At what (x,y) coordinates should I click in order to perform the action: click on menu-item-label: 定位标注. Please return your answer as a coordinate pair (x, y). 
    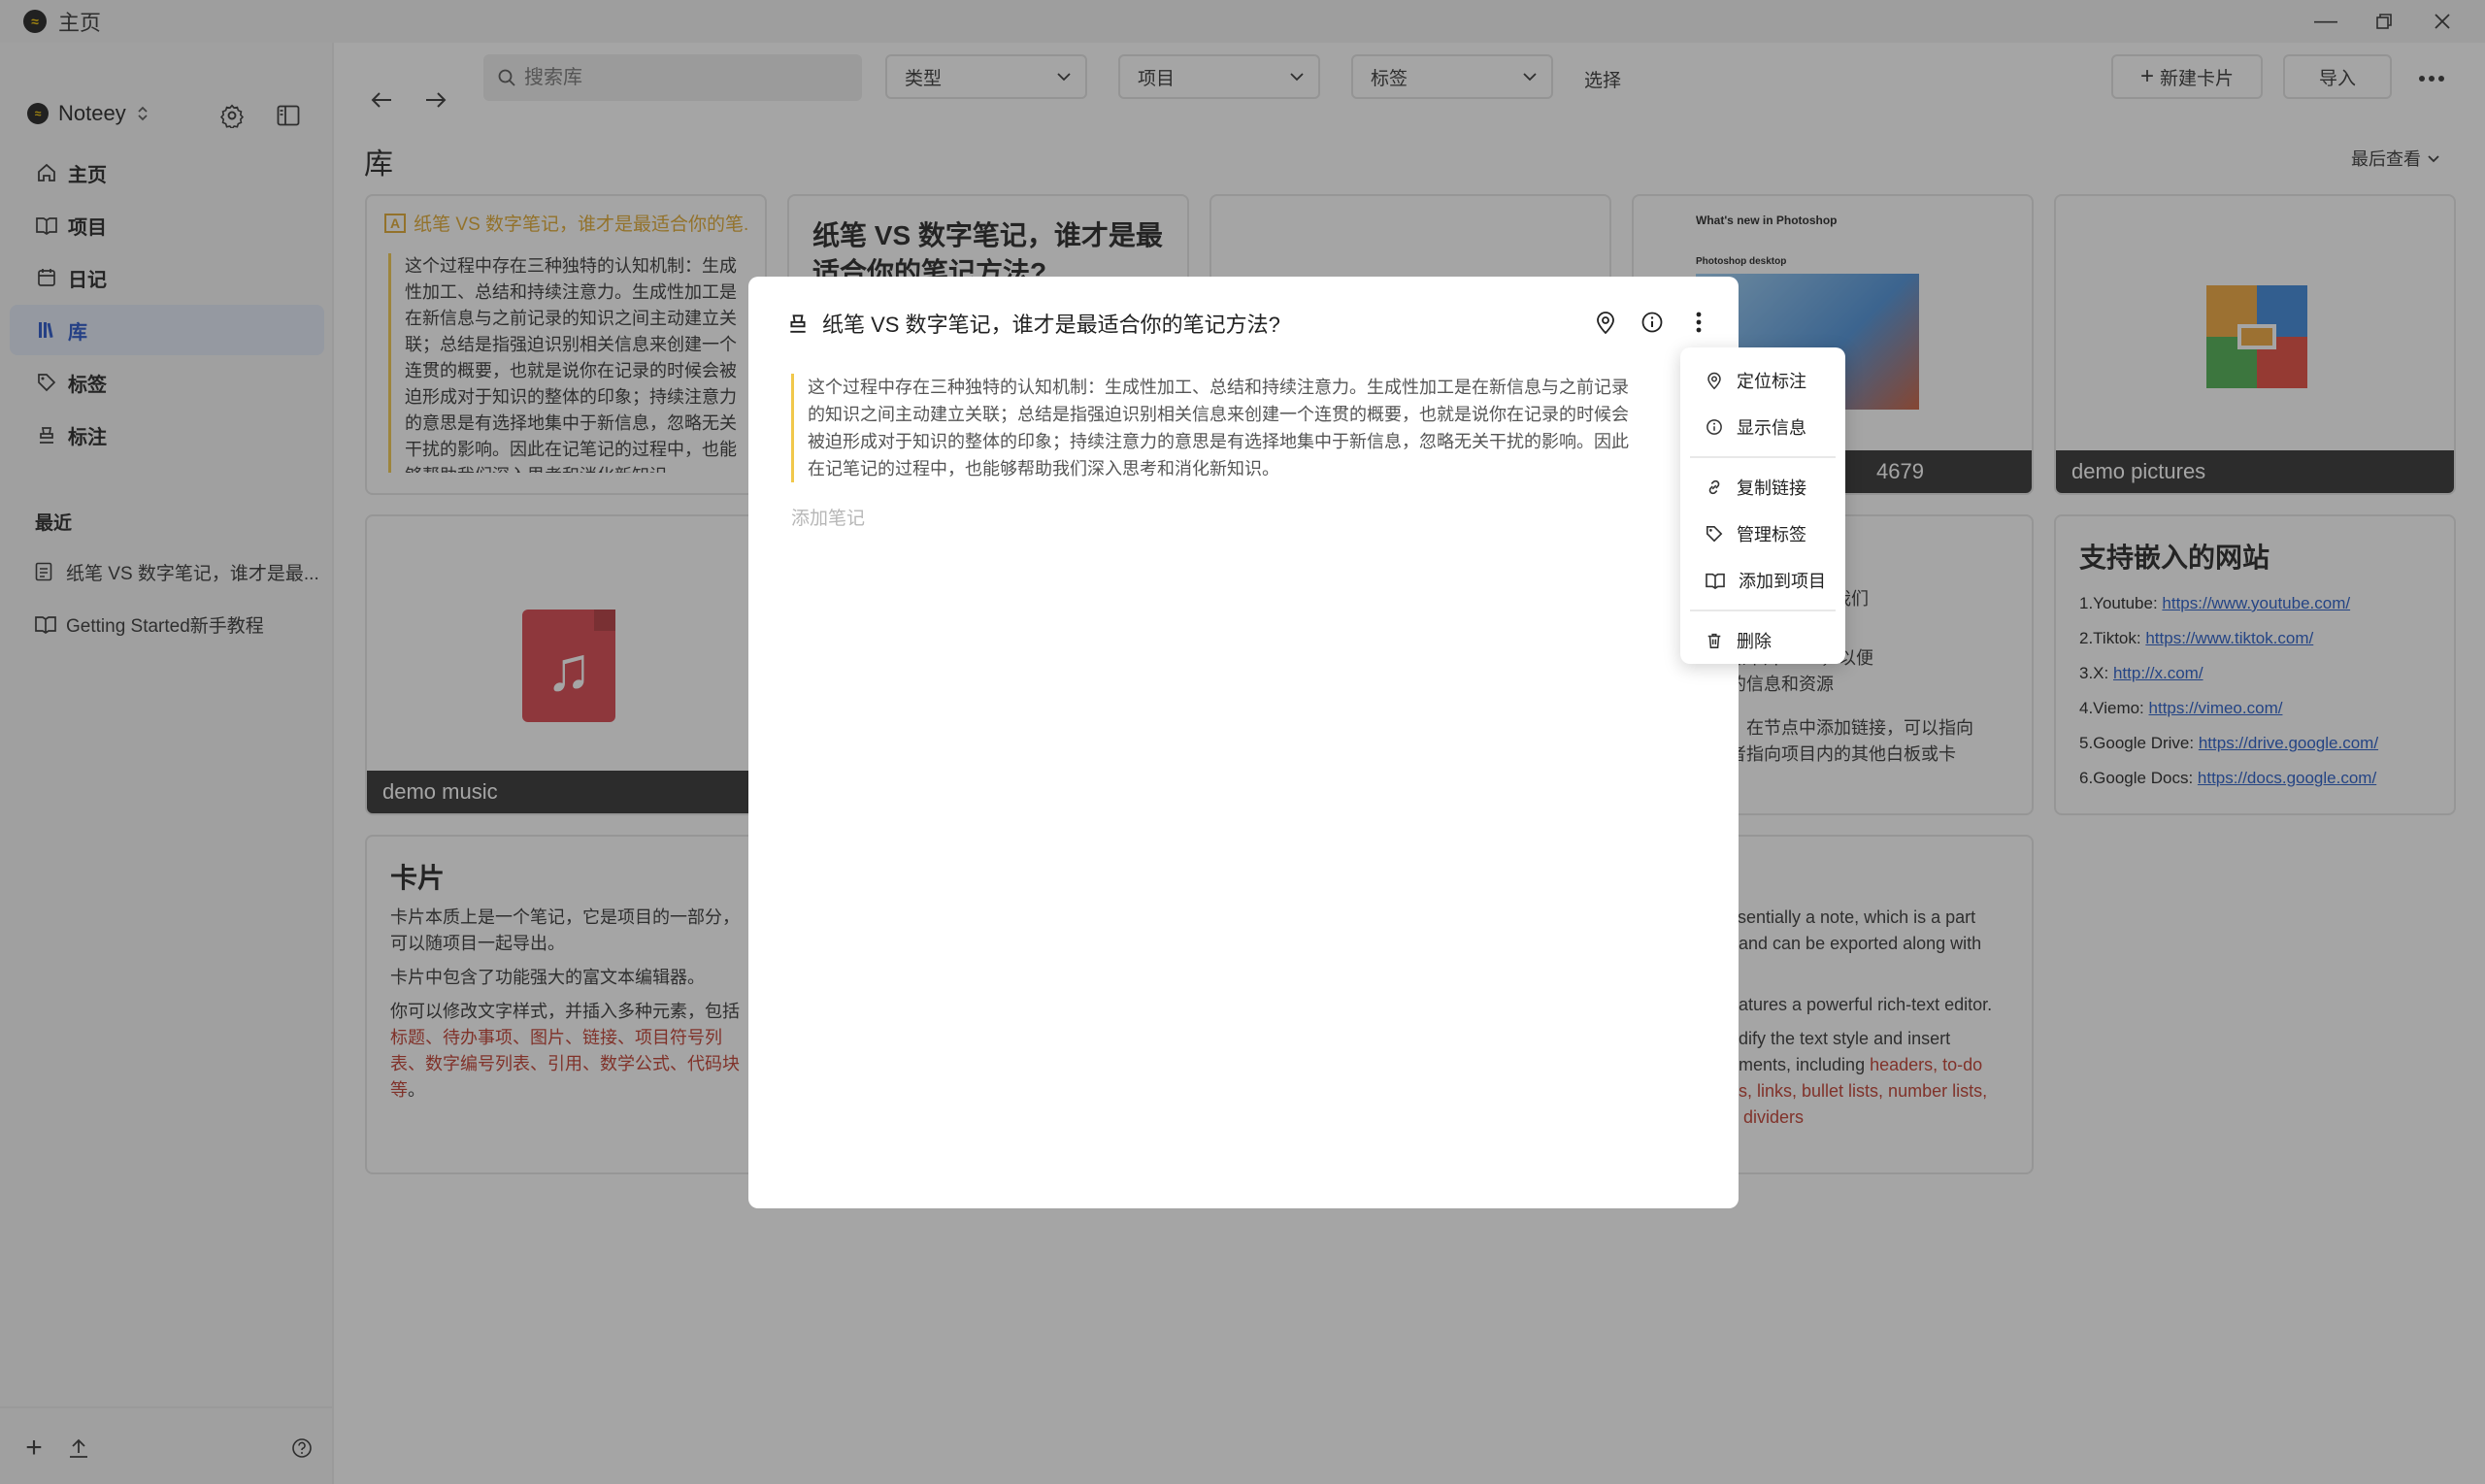
    Looking at the image, I should click on (1772, 381).